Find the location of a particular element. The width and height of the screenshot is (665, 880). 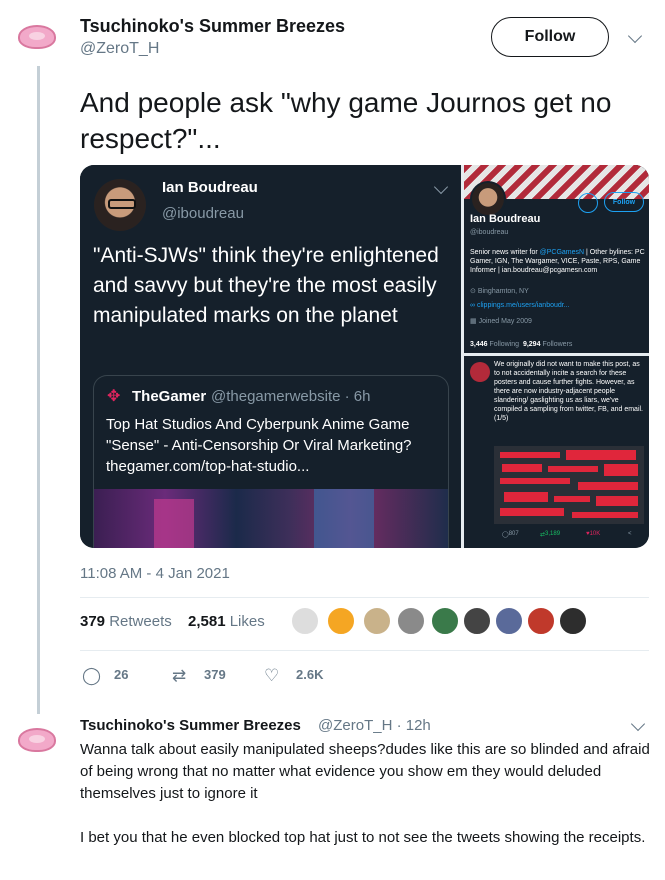

like-count: 2.6K is located at coordinates (310, 674).